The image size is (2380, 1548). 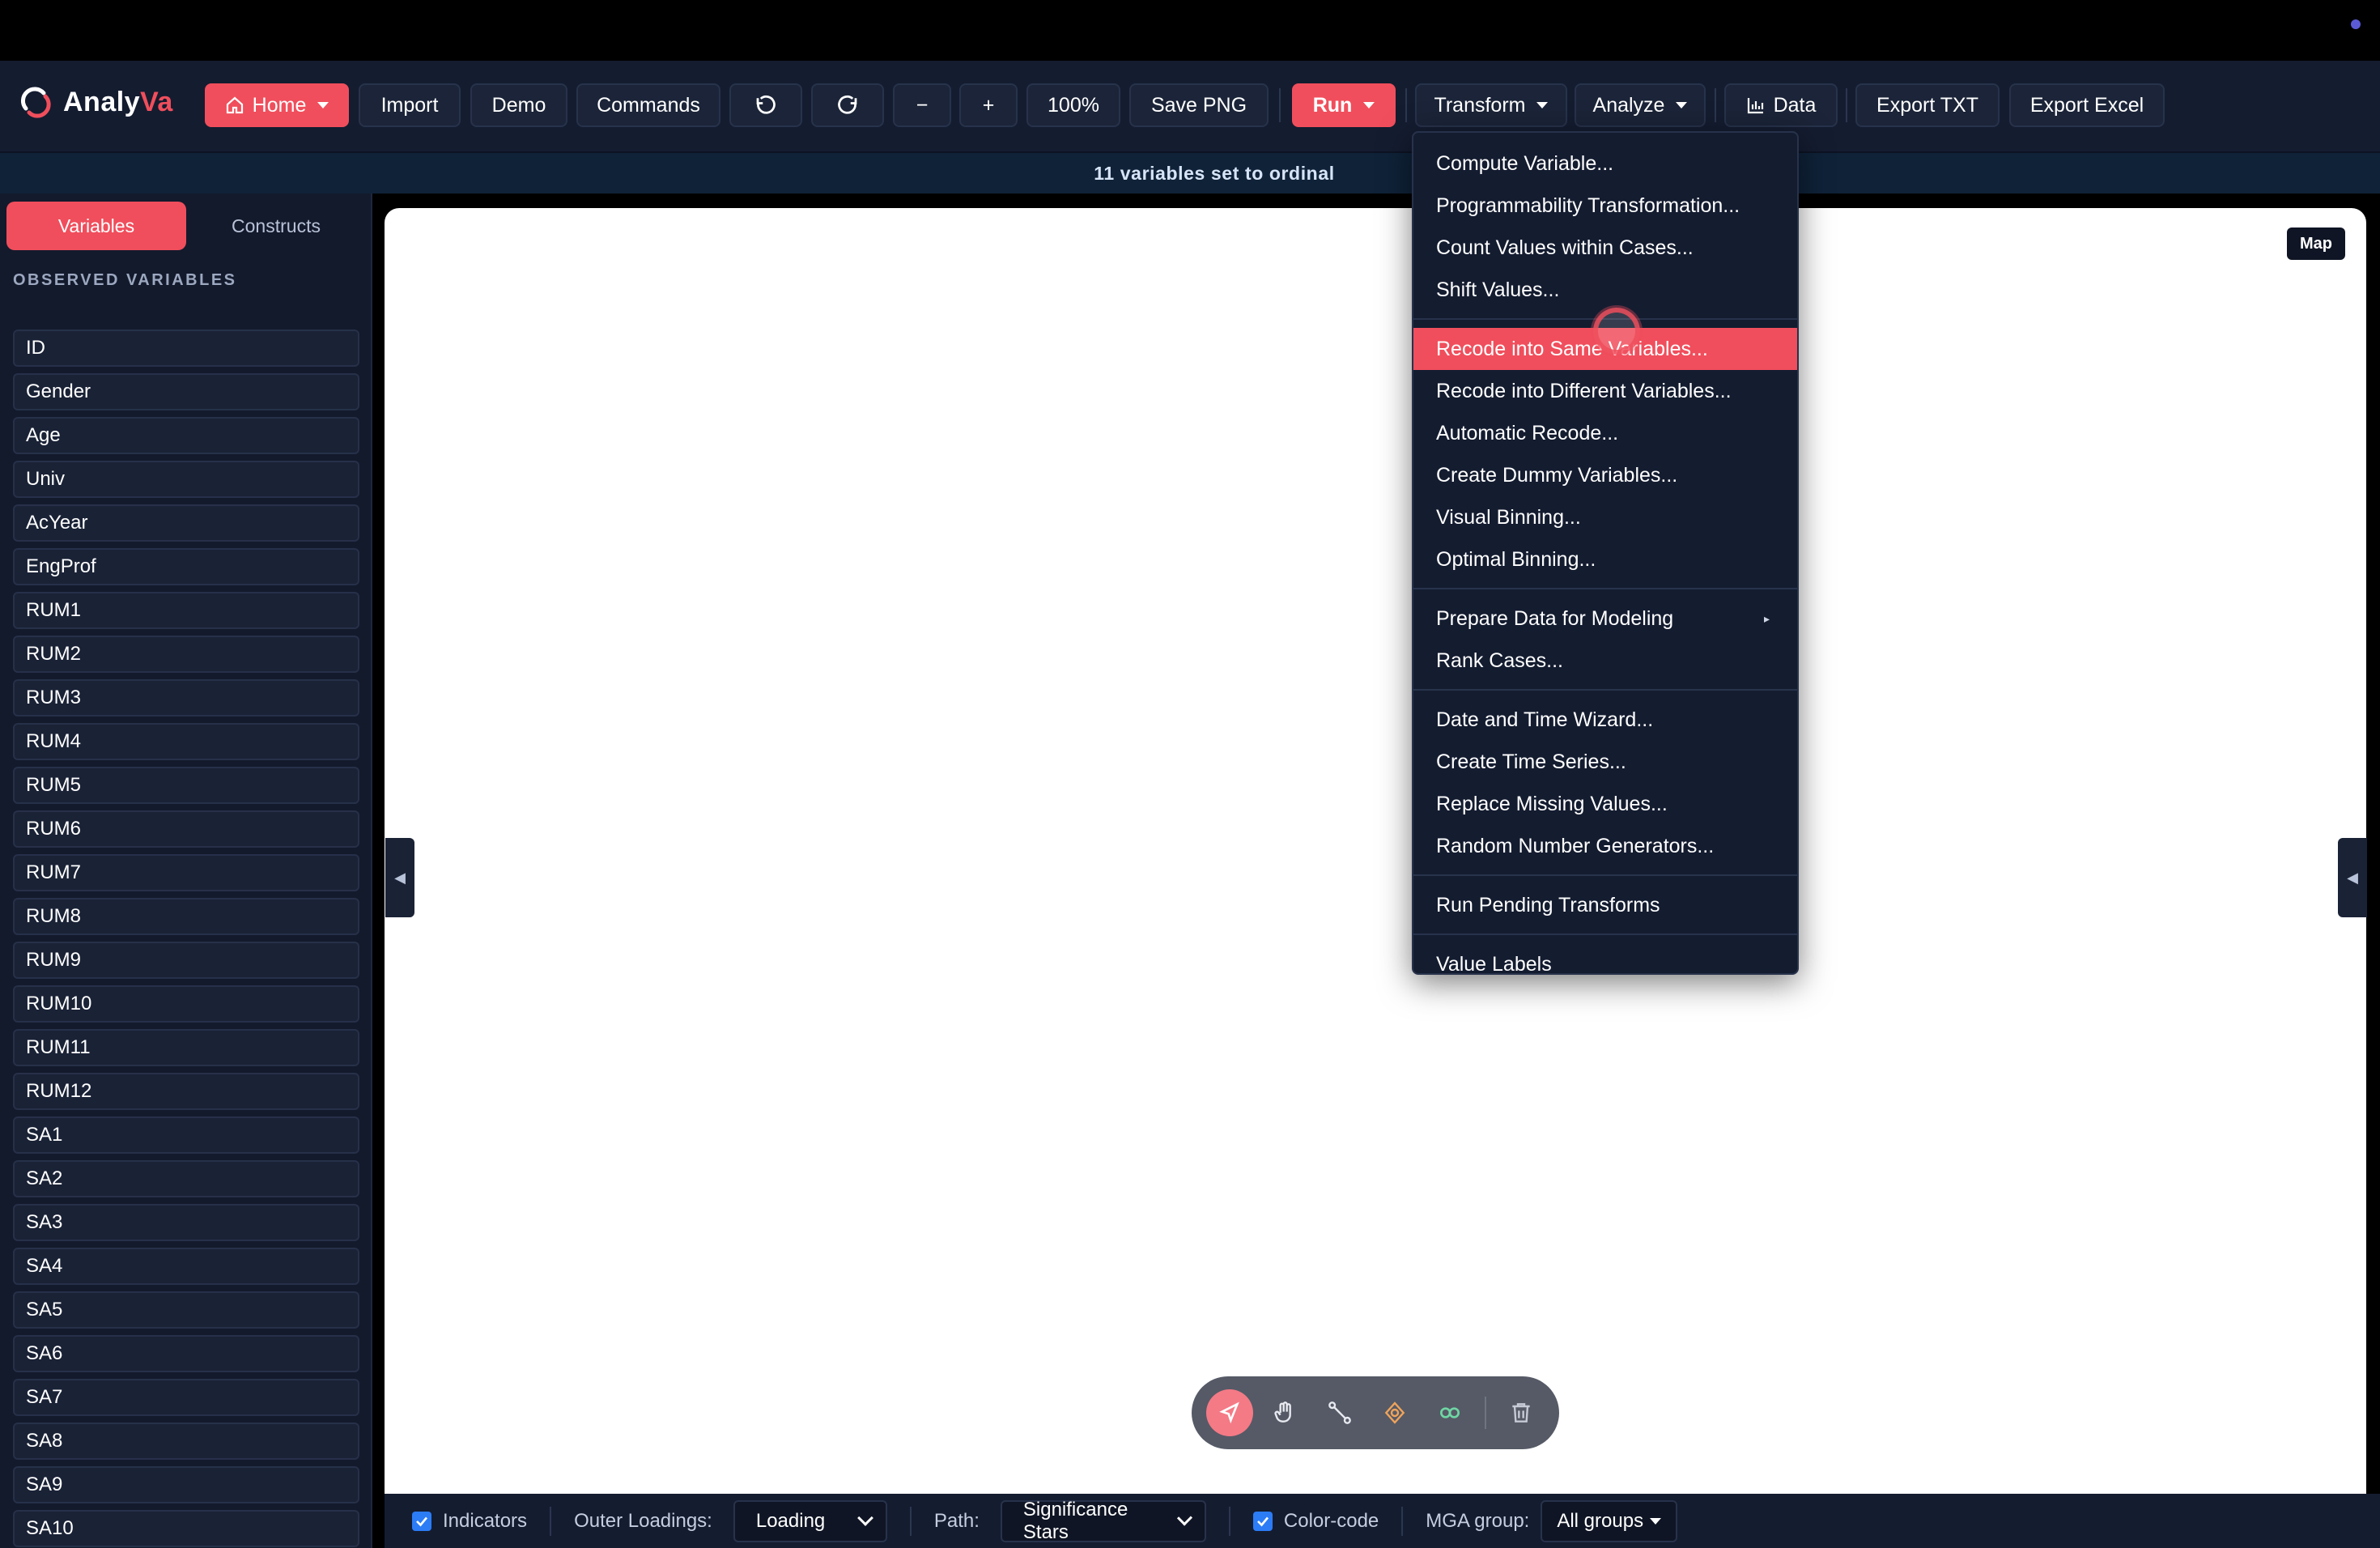 I want to click on variable-item: RUM4, so click(x=186, y=741).